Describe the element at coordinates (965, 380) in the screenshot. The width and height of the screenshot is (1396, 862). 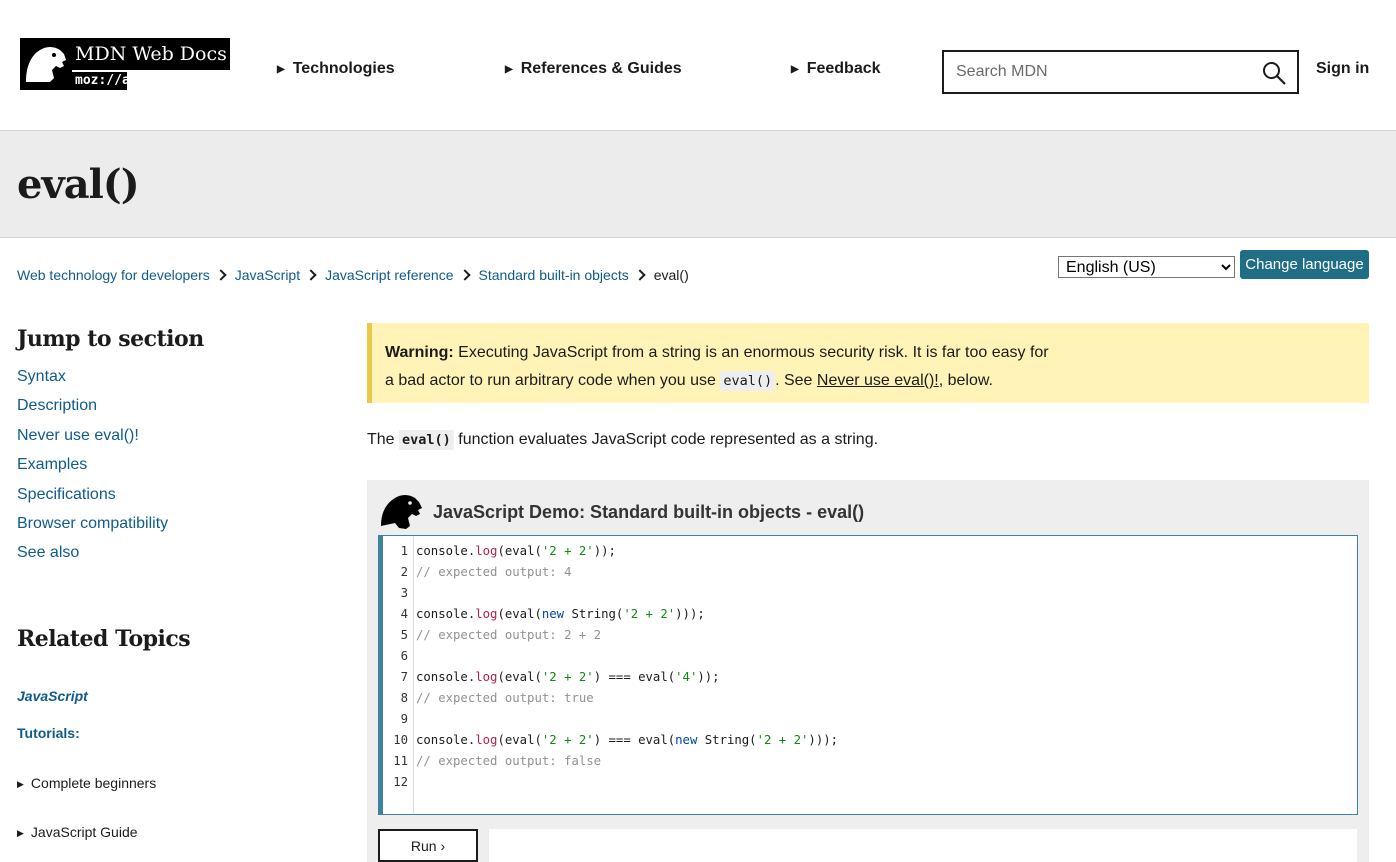
I see `warning-text: , below.` at that location.